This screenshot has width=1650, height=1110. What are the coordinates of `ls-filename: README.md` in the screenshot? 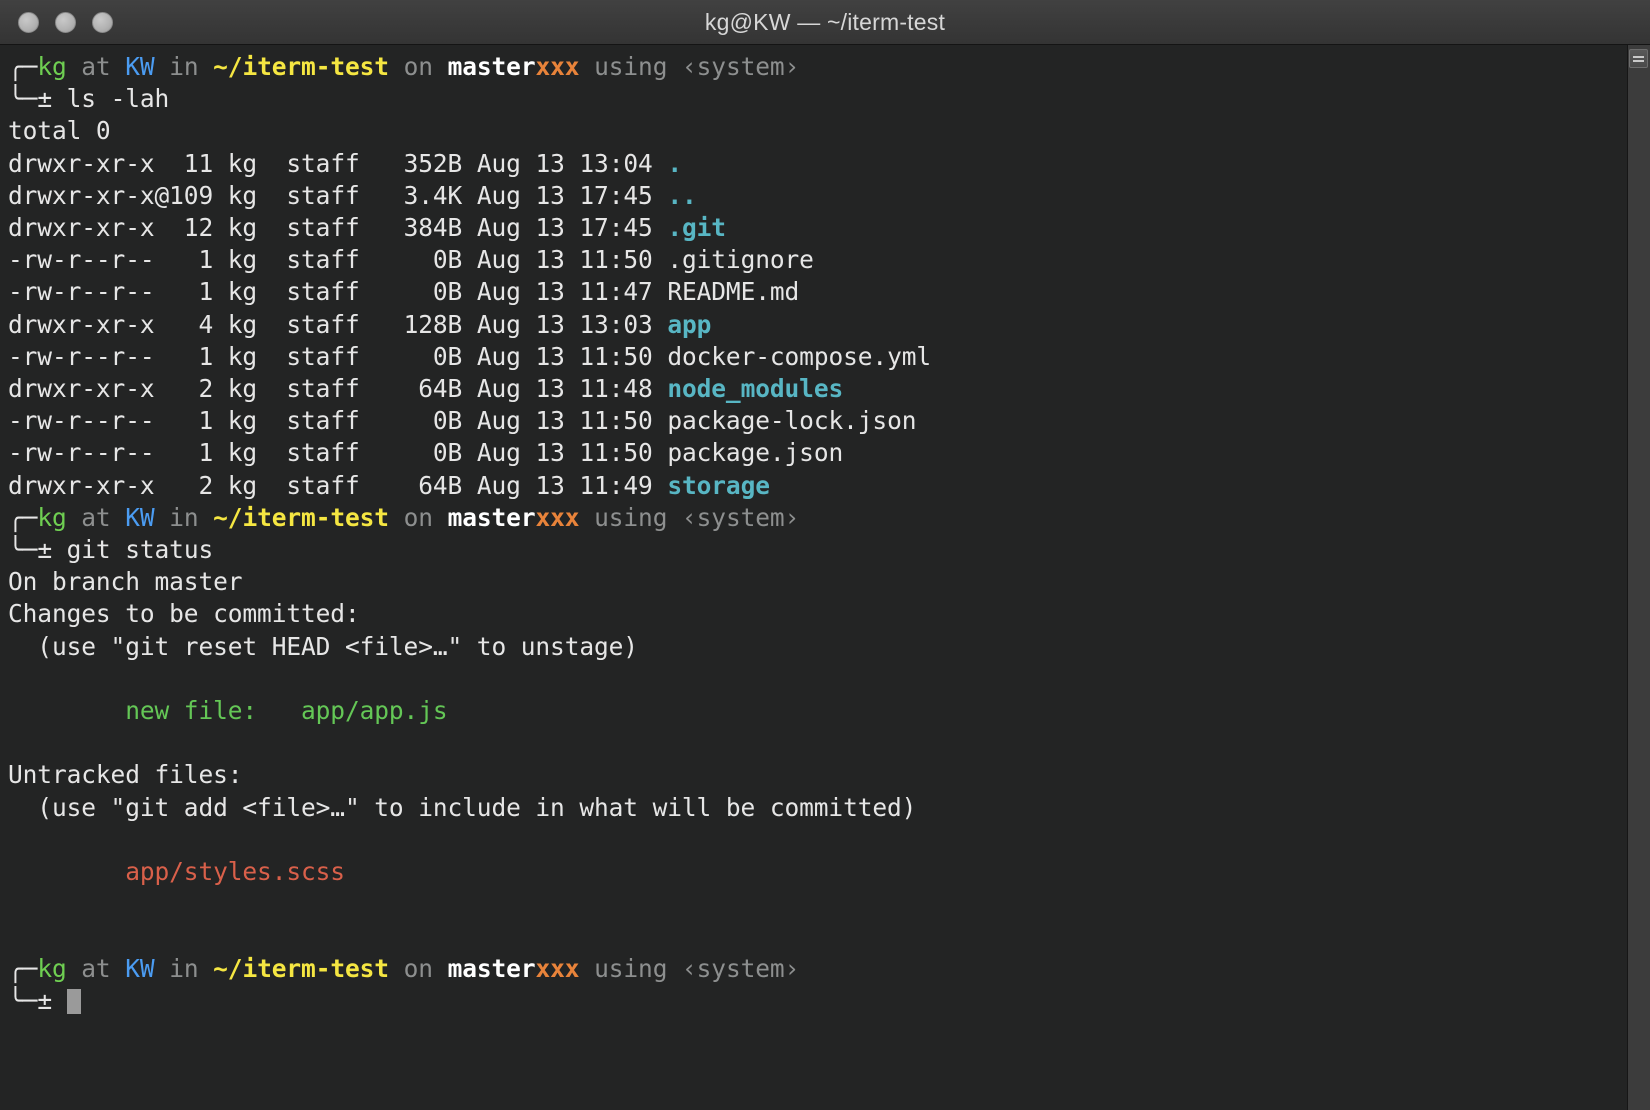 It's located at (733, 292).